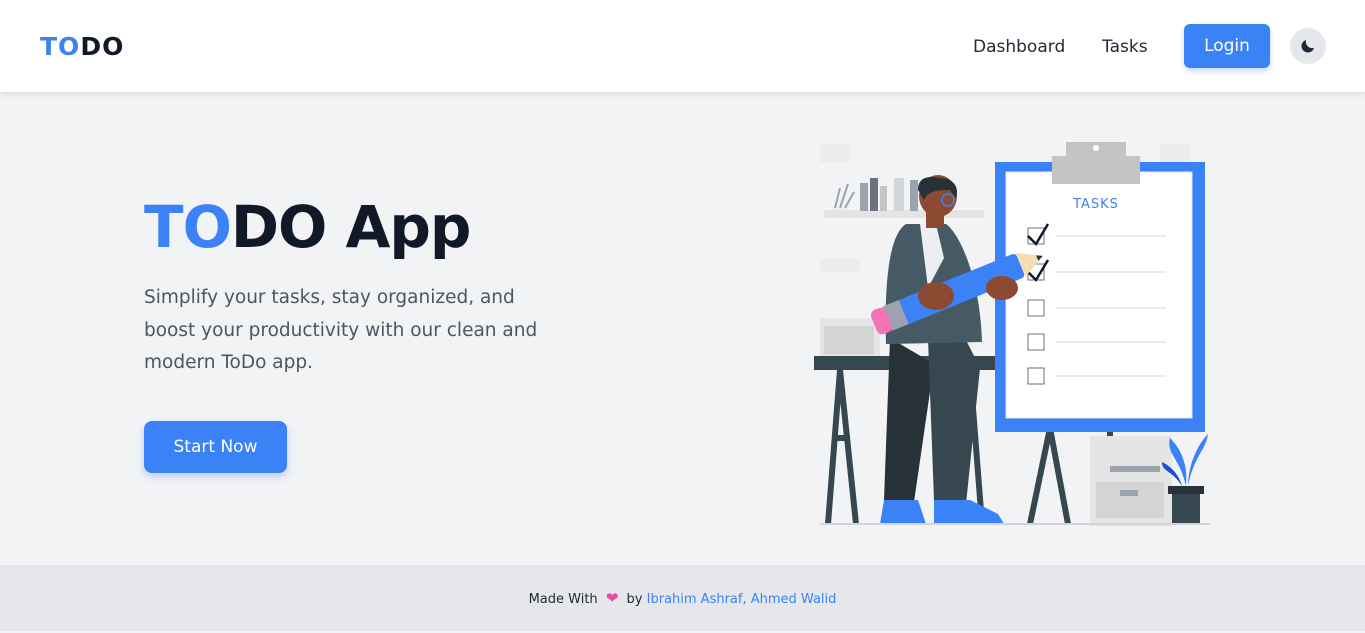  What do you see at coordinates (102, 46) in the screenshot?
I see `logo-text: DO` at bounding box center [102, 46].